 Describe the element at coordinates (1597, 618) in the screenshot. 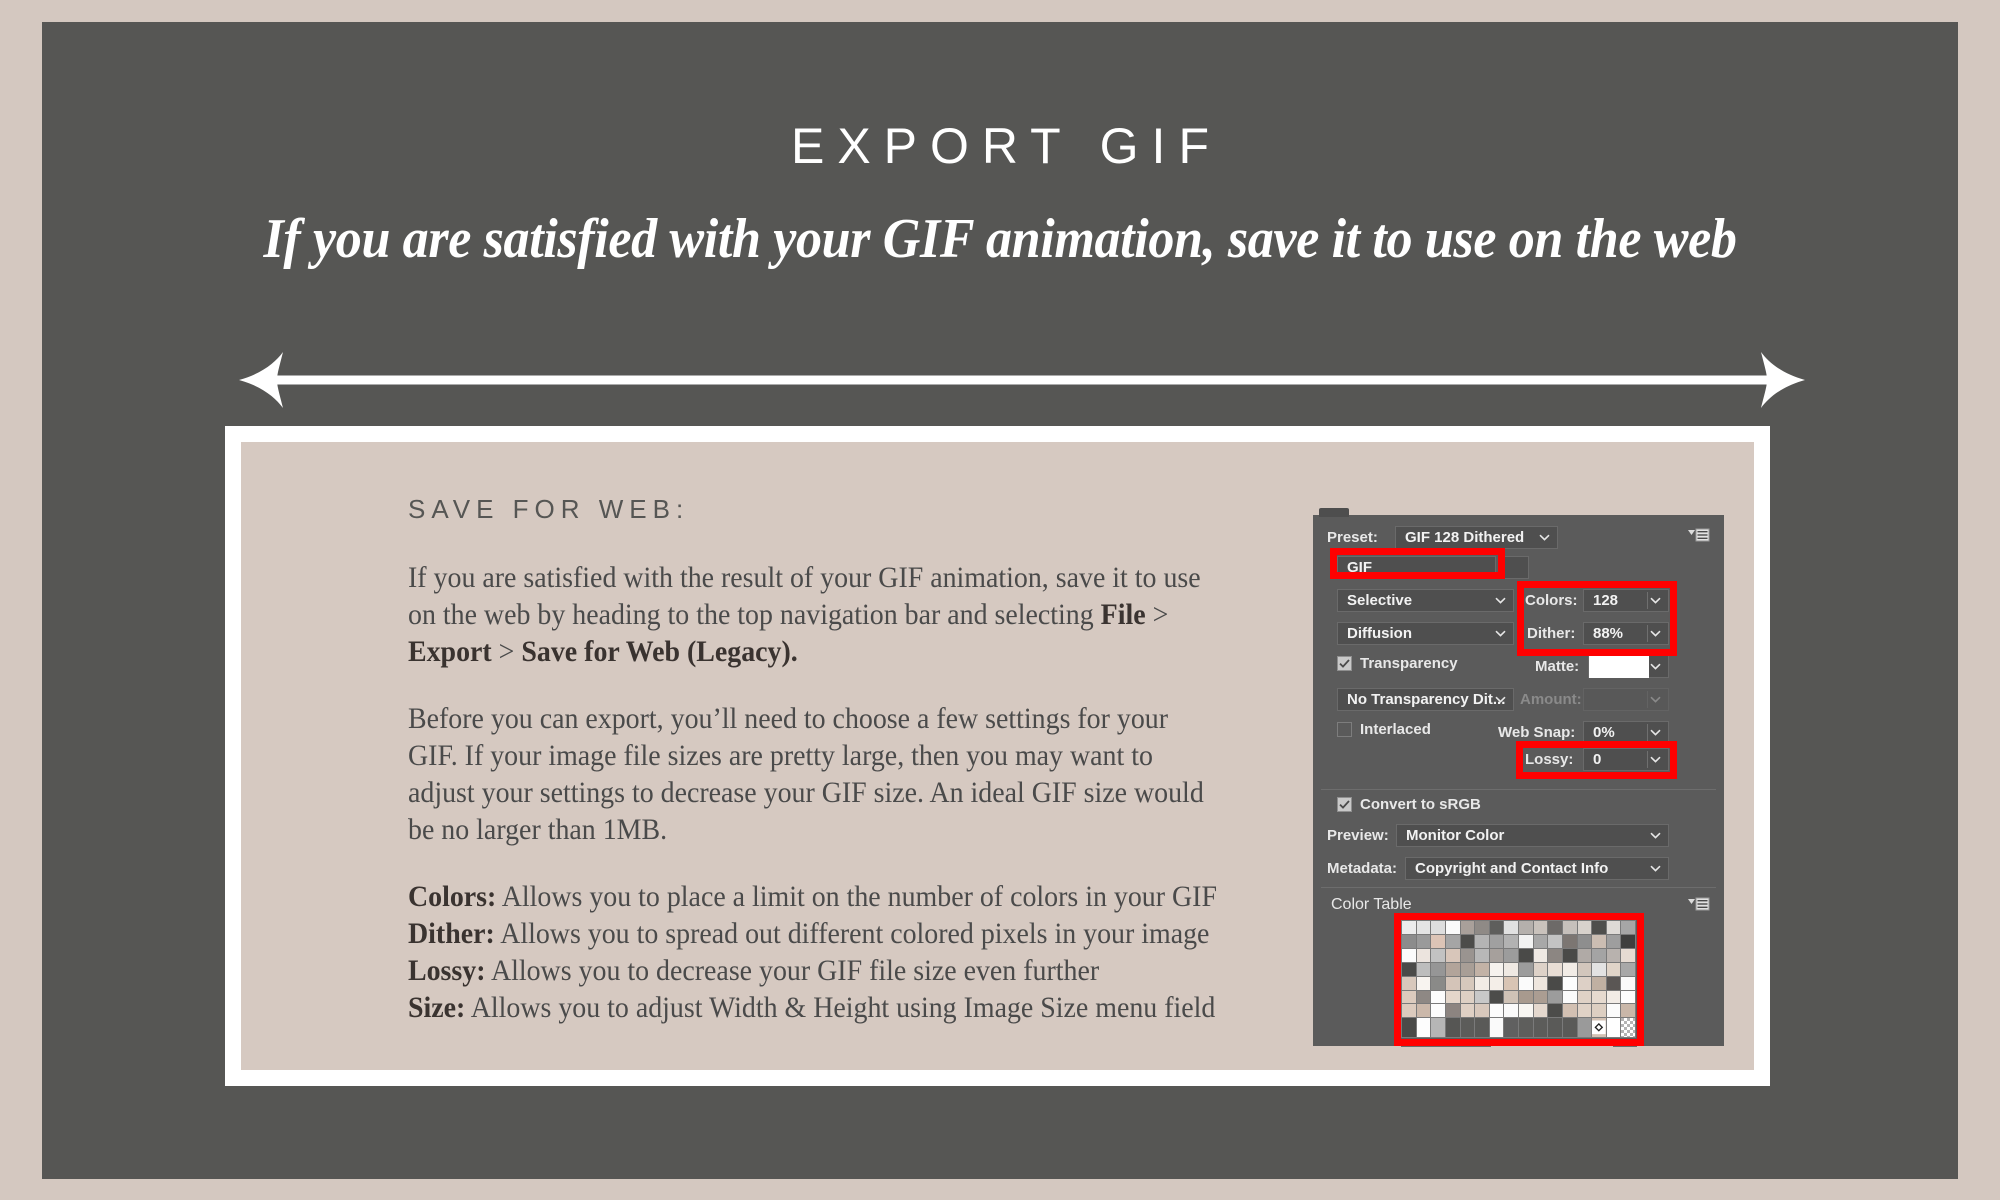

I see `highlight-colors-dither` at that location.